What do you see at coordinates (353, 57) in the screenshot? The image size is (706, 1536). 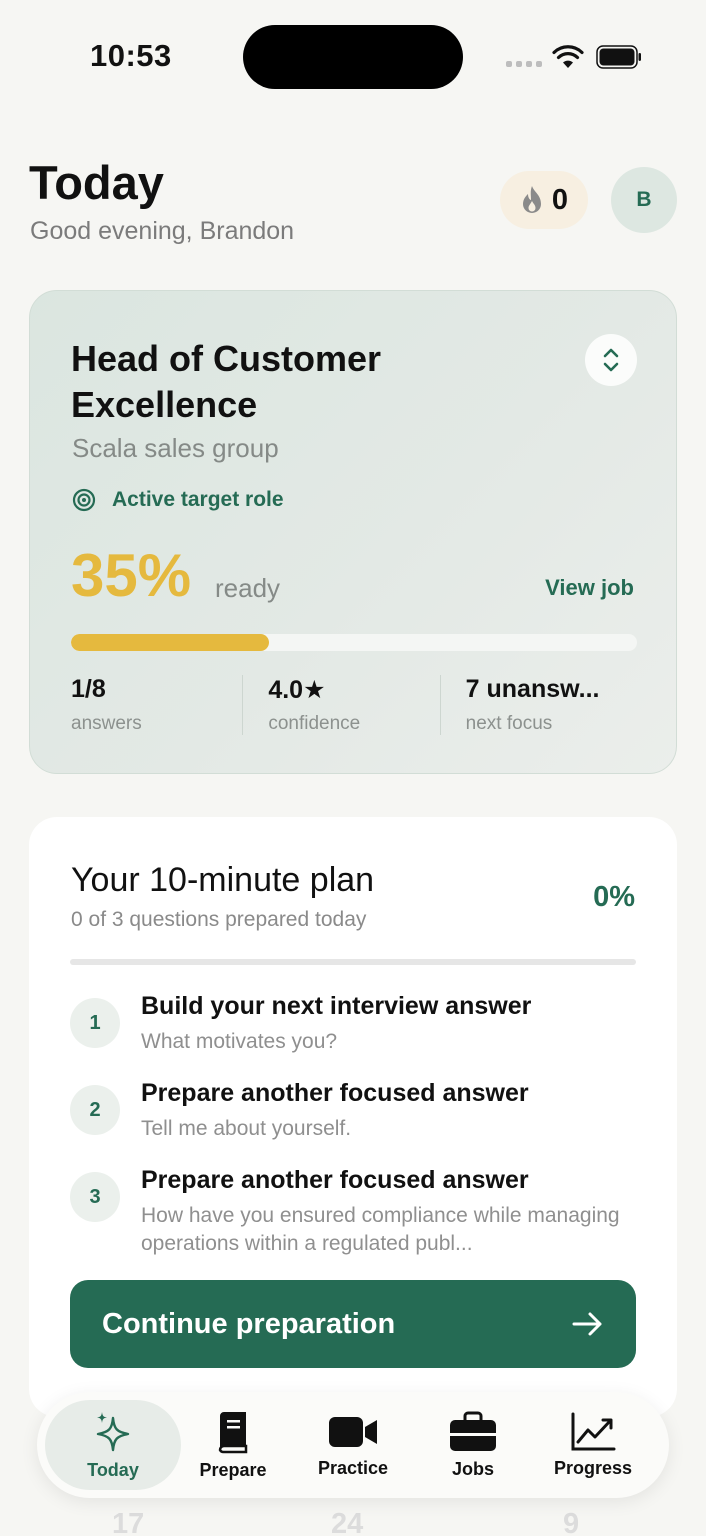 I see `dynamic-island` at bounding box center [353, 57].